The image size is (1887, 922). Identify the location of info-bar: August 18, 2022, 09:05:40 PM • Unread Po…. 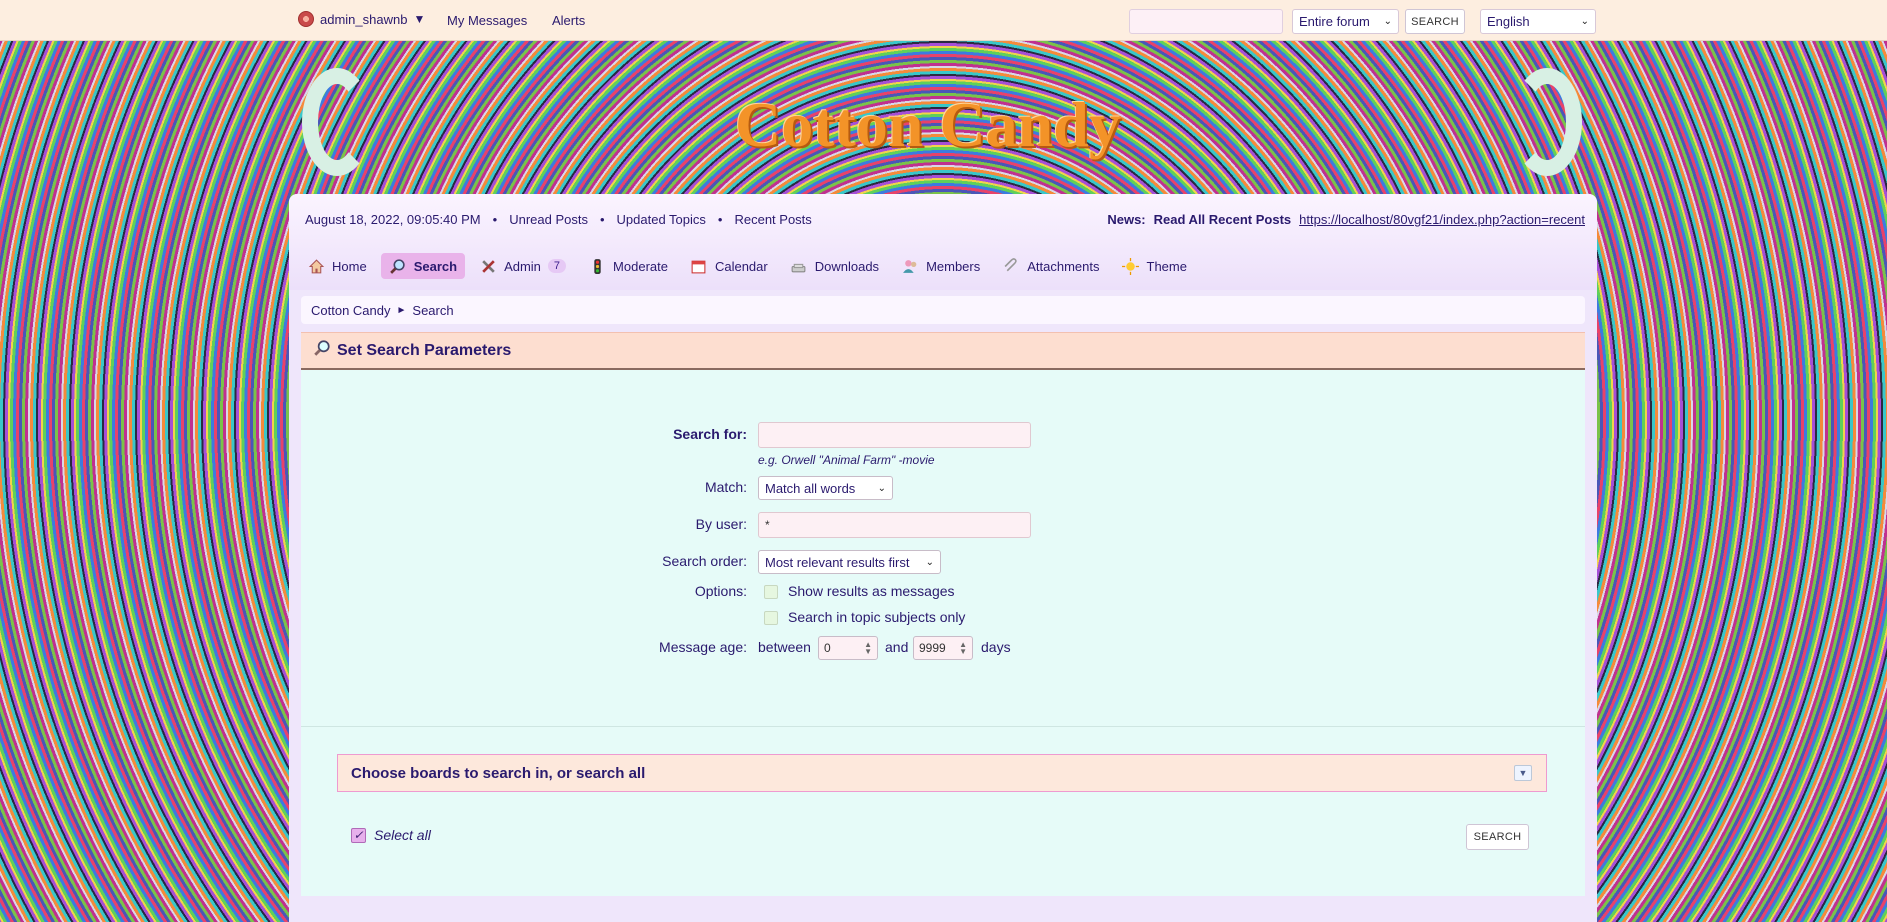
(558, 219).